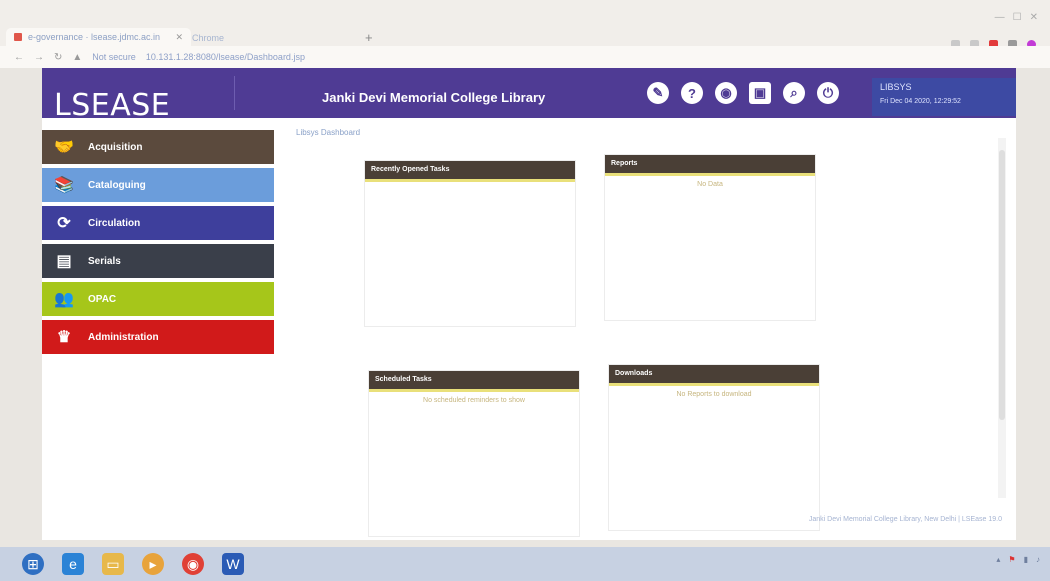  I want to click on help-icon: ?, so click(692, 93).